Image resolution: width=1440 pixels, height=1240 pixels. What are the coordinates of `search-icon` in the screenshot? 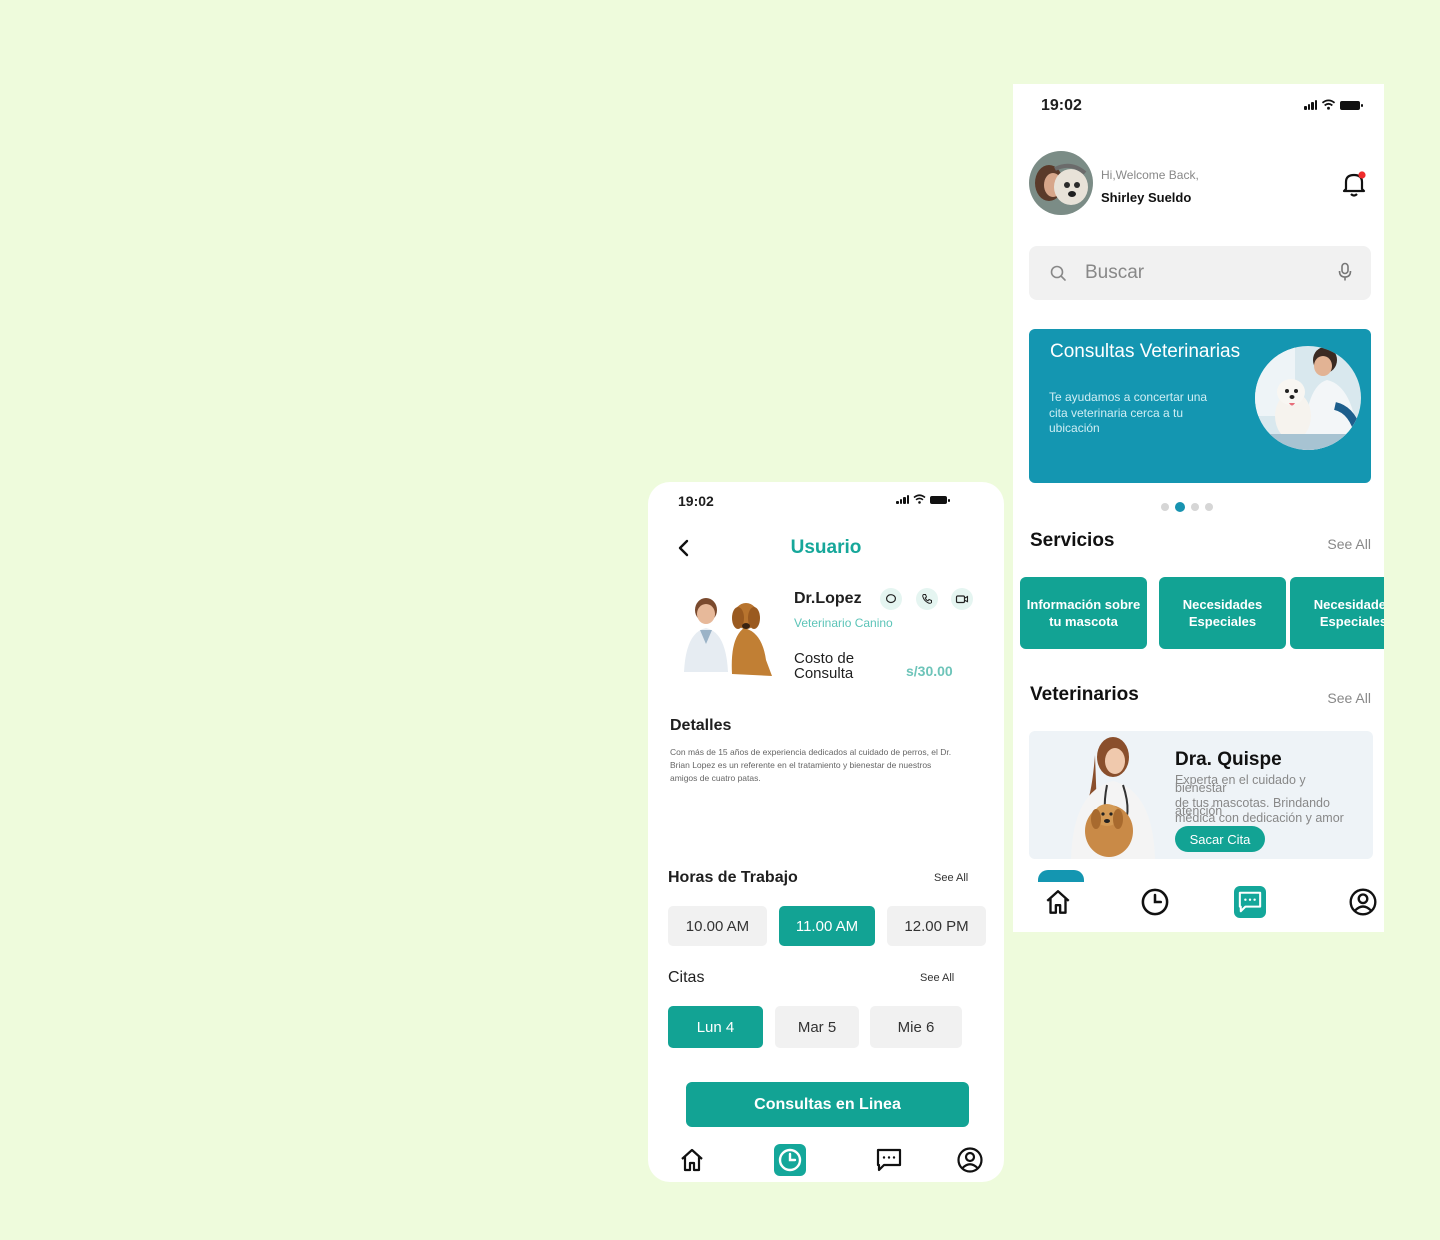 It's located at (1058, 273).